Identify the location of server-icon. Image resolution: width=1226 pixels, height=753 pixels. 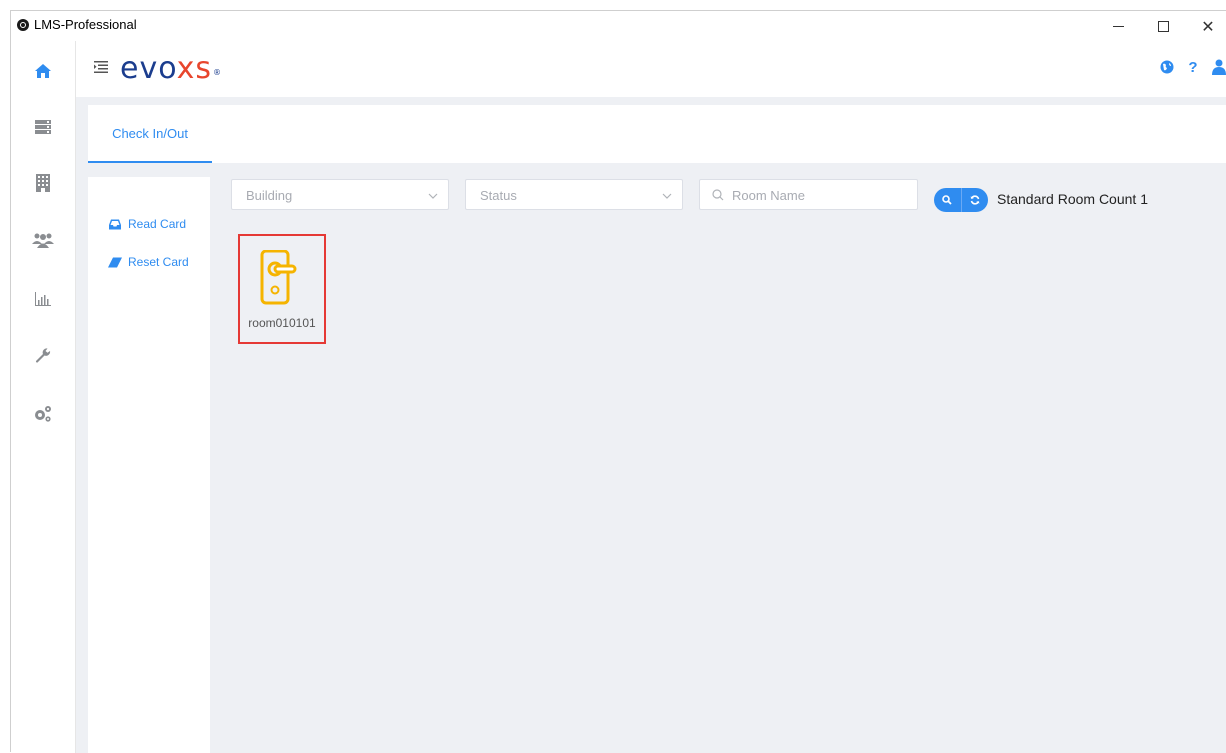
(43, 127).